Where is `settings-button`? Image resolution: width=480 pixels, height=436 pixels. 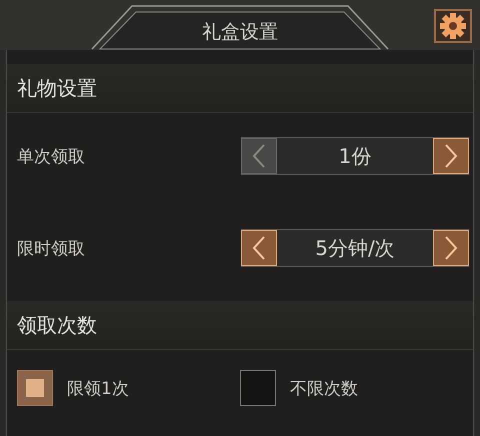 settings-button is located at coordinates (453, 26).